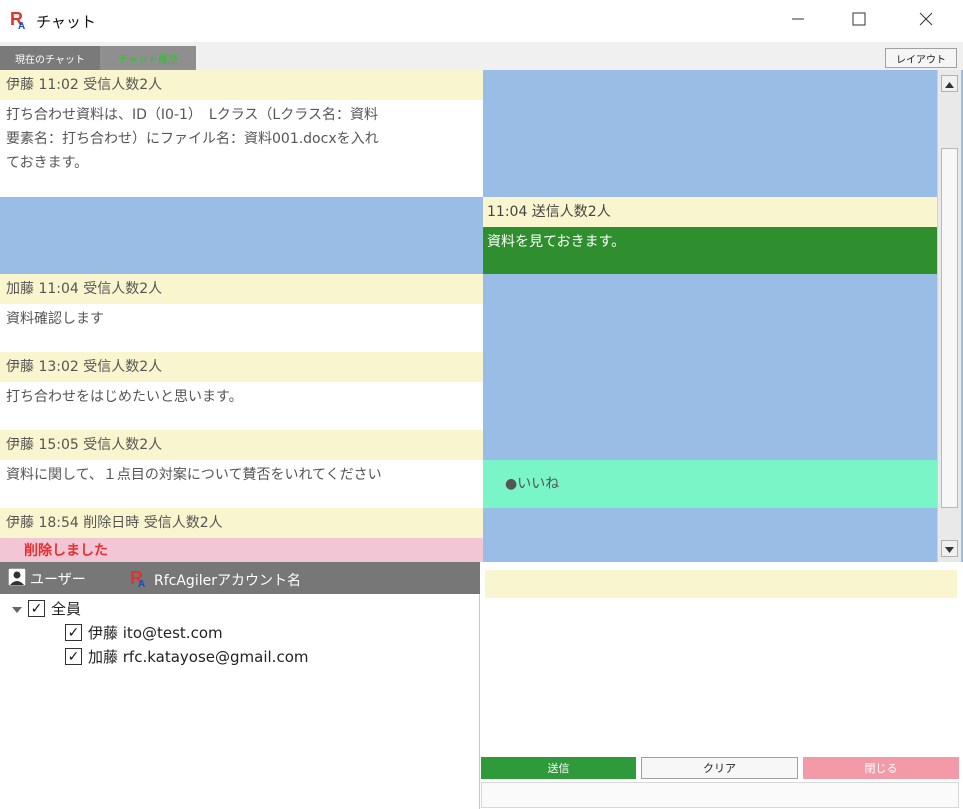  What do you see at coordinates (241, 523) in the screenshot?
I see `message-header: 伊藤 18:54 削除日時 受信人数2人` at bounding box center [241, 523].